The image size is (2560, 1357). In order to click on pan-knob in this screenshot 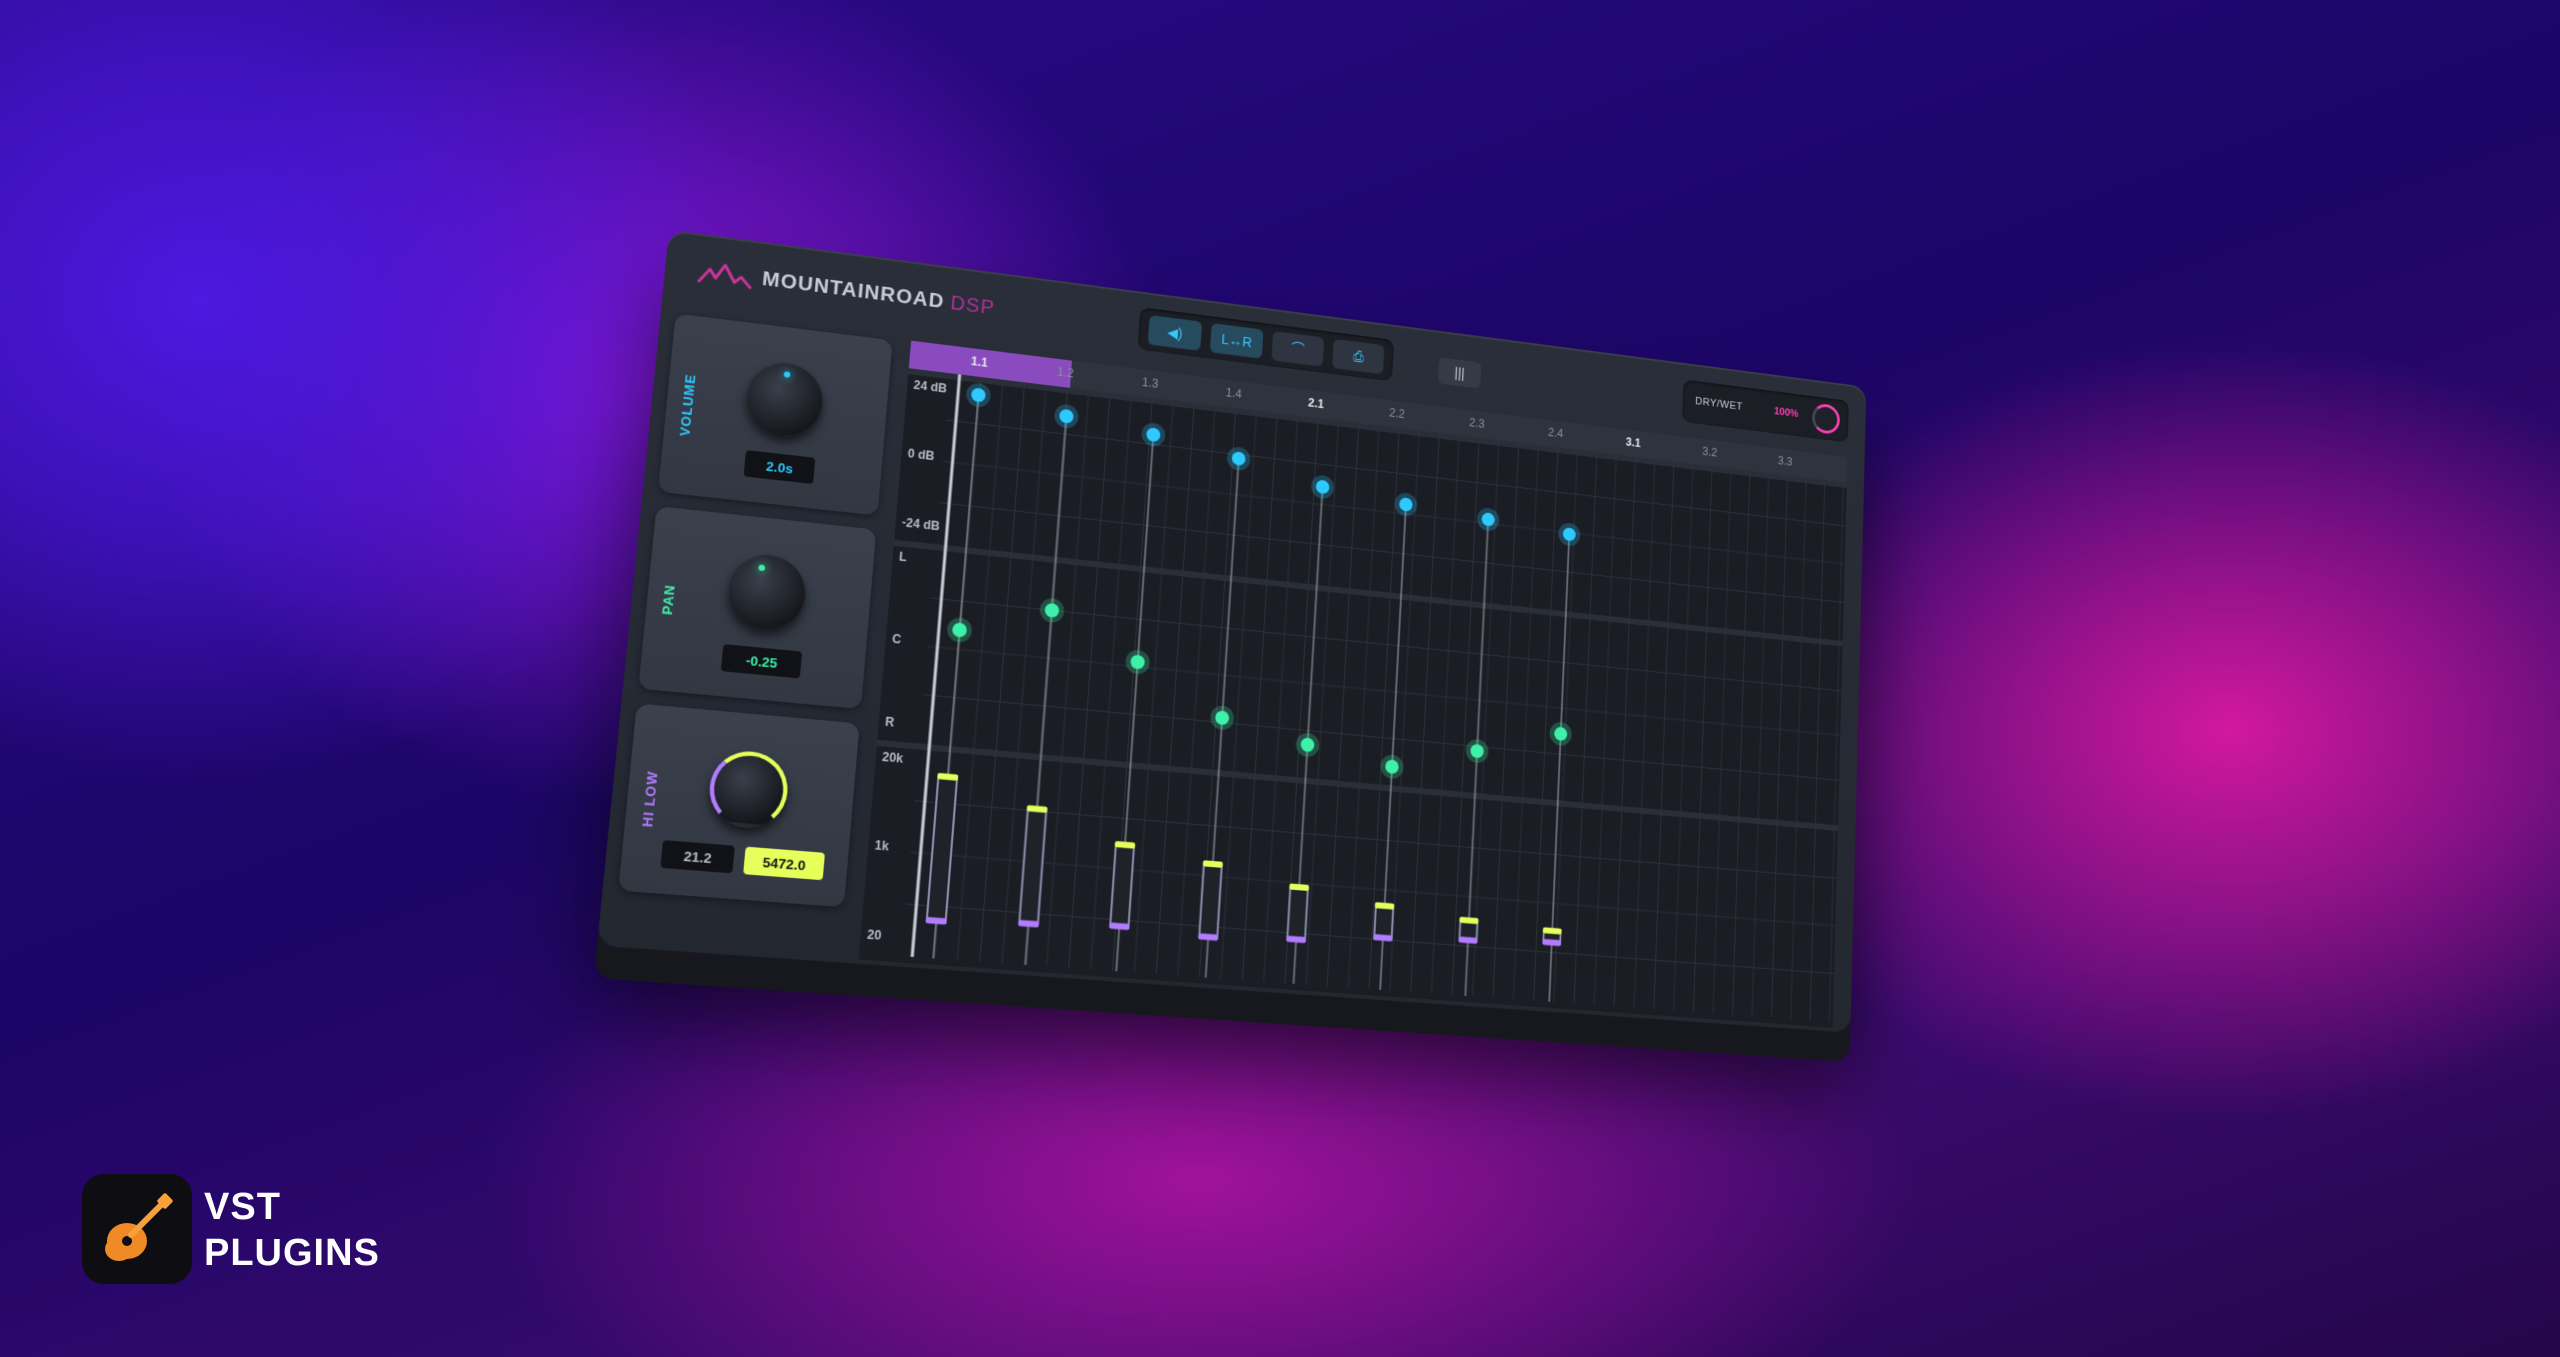, I will do `click(767, 592)`.